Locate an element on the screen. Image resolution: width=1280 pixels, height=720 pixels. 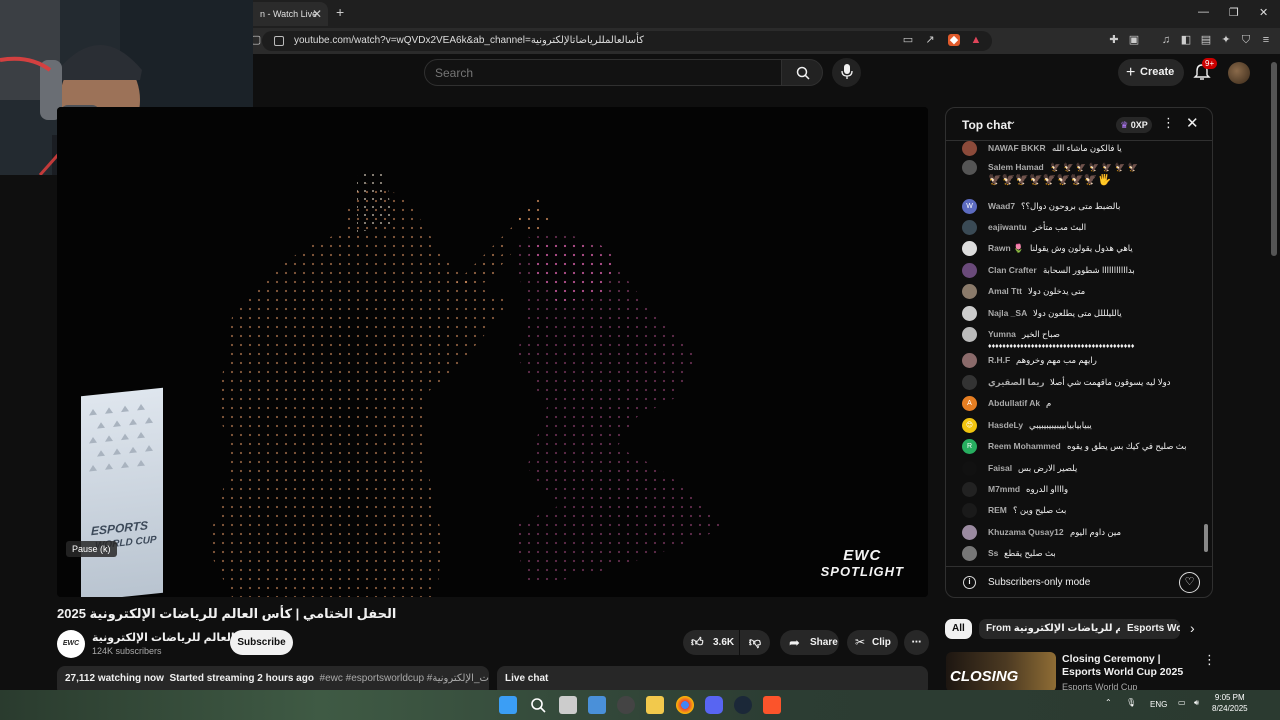
chevron-right-icon: › is located at coordinates (1192, 628).